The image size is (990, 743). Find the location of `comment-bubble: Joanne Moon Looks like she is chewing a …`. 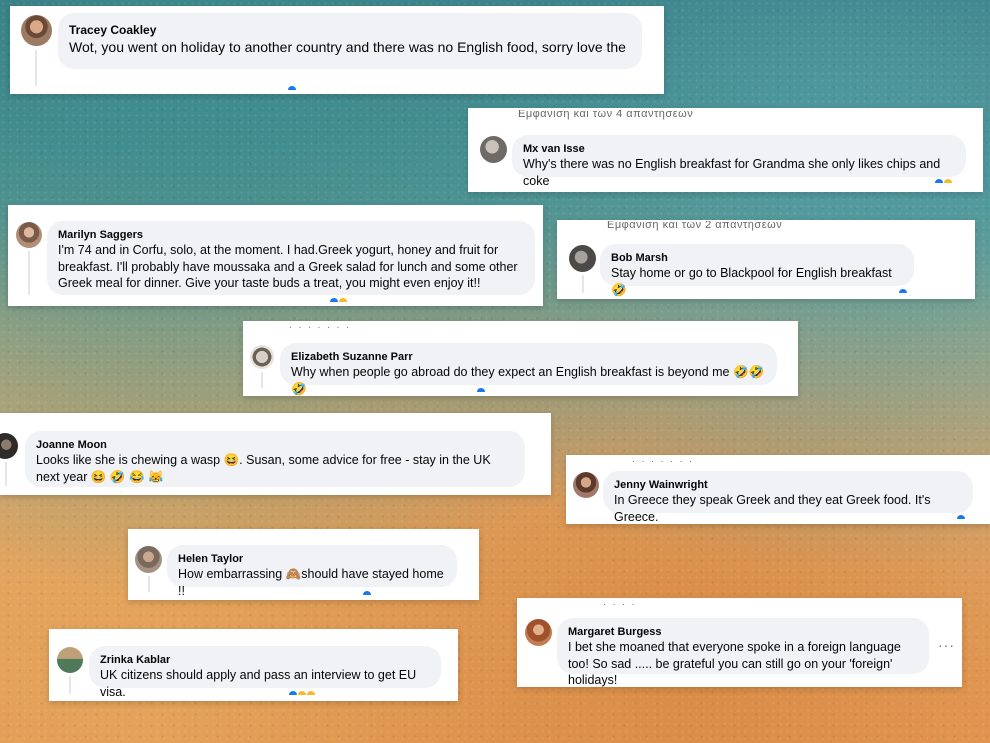

comment-bubble: Joanne Moon Looks like she is chewing a … is located at coordinates (275, 459).